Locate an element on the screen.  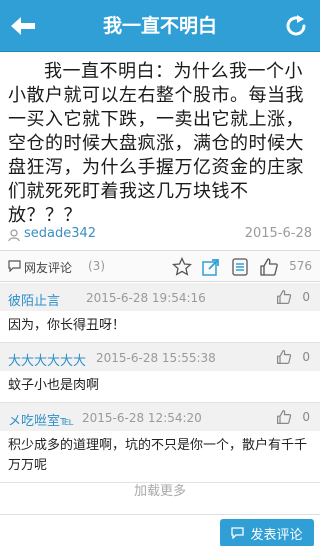
comment-author: メ吃咝室℡ is located at coordinates (41, 419).